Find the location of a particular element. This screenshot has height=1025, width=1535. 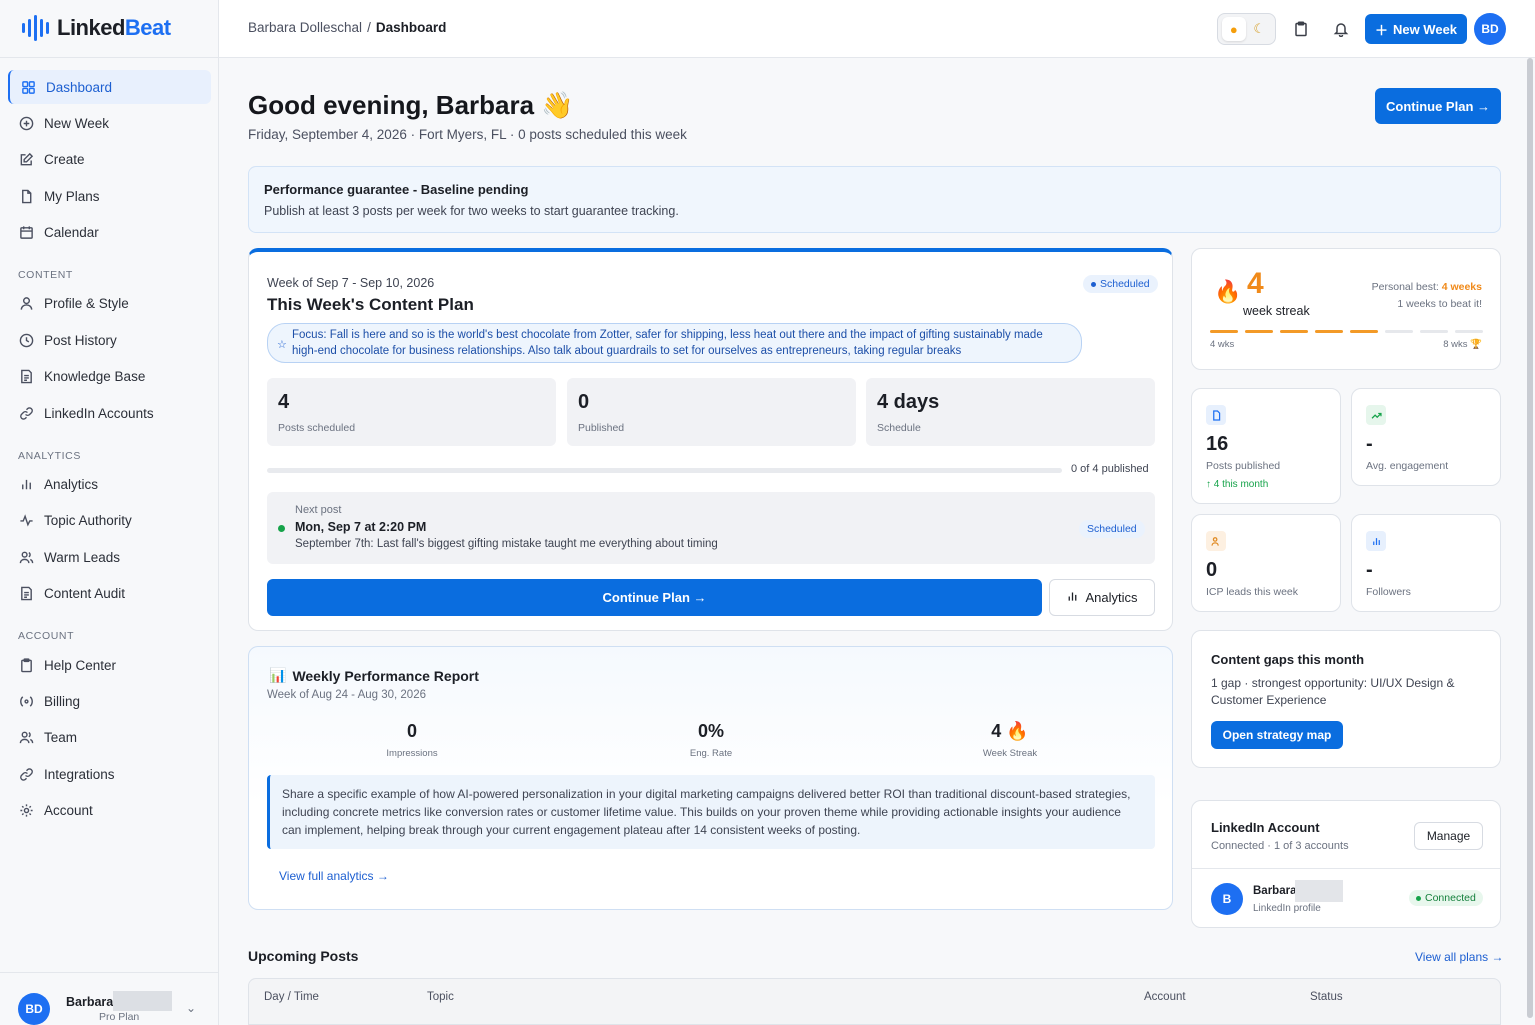

sidebar-item-label: Post History is located at coordinates (80, 340).